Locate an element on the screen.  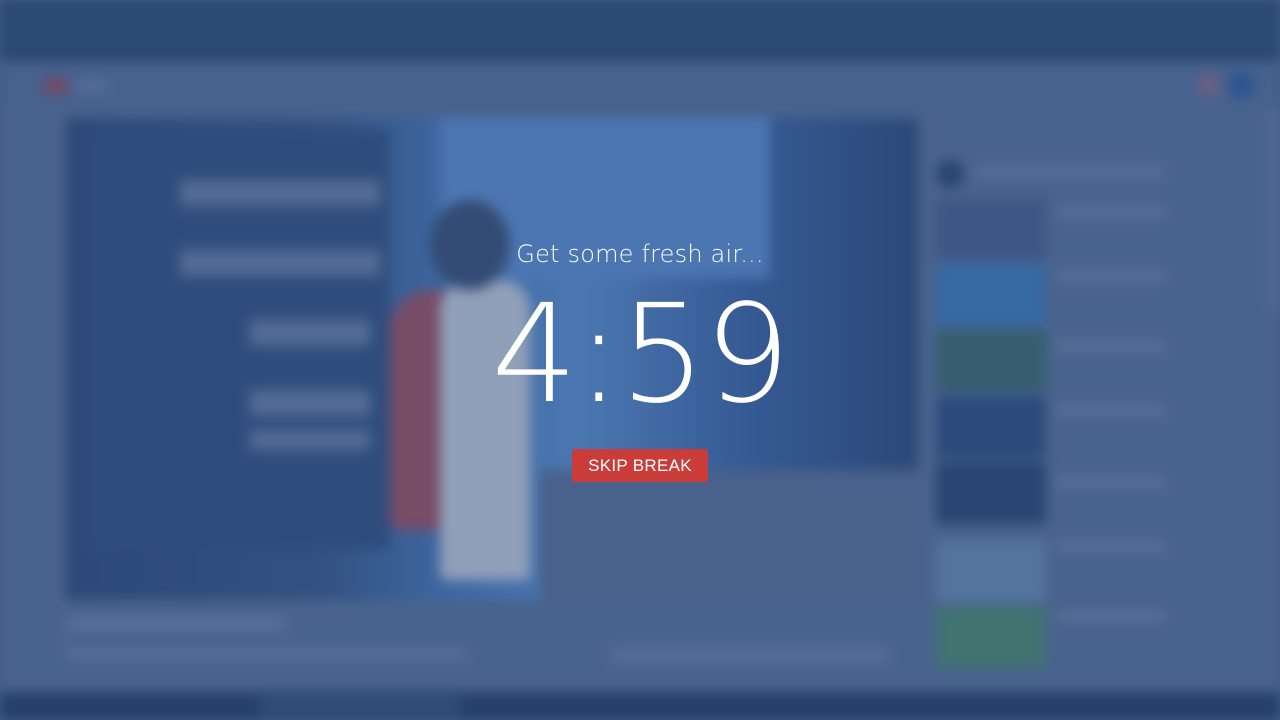
countdown-timer: 4:59 is located at coordinates (640, 355).